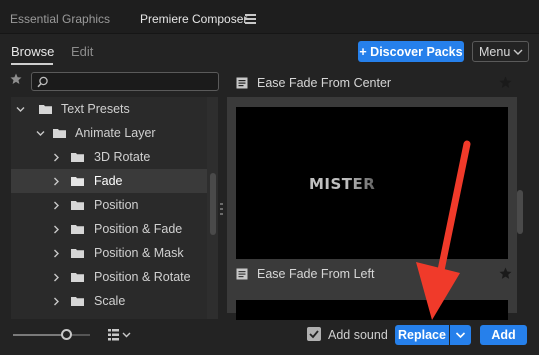 Image resolution: width=539 pixels, height=355 pixels. I want to click on tree-item-label: Position & Fade, so click(138, 229).